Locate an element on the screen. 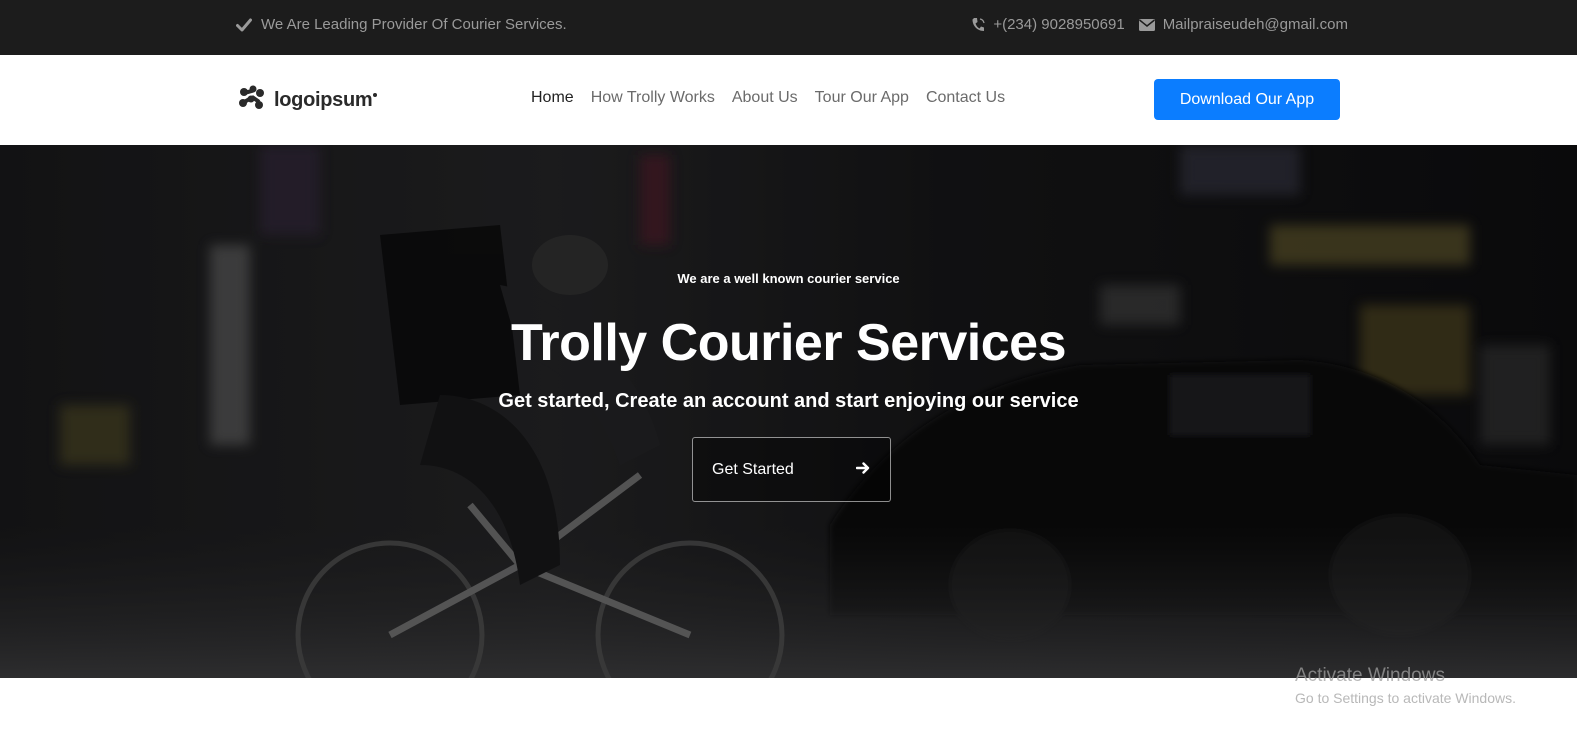 The image size is (1577, 732). nav-link-about-us: About Us is located at coordinates (765, 98).